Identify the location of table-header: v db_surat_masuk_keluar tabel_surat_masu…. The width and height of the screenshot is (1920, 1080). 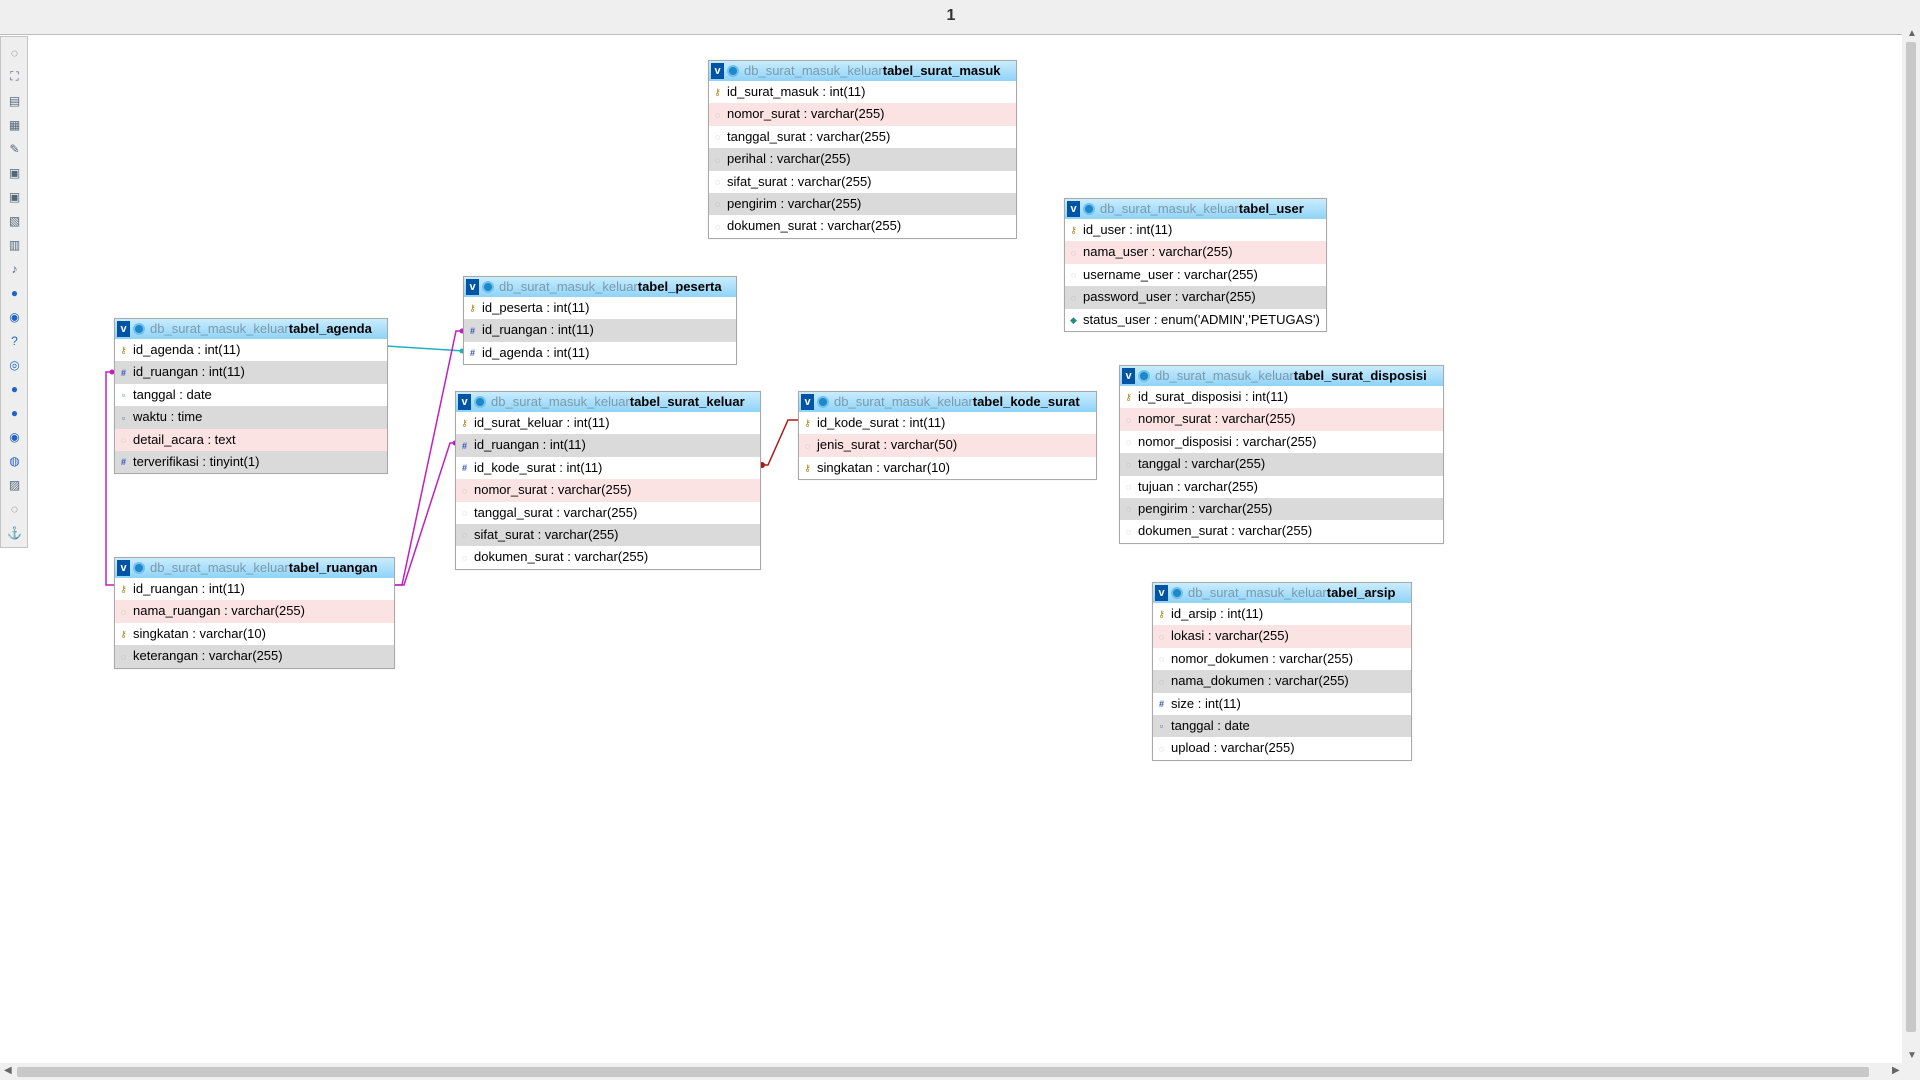
(862, 71).